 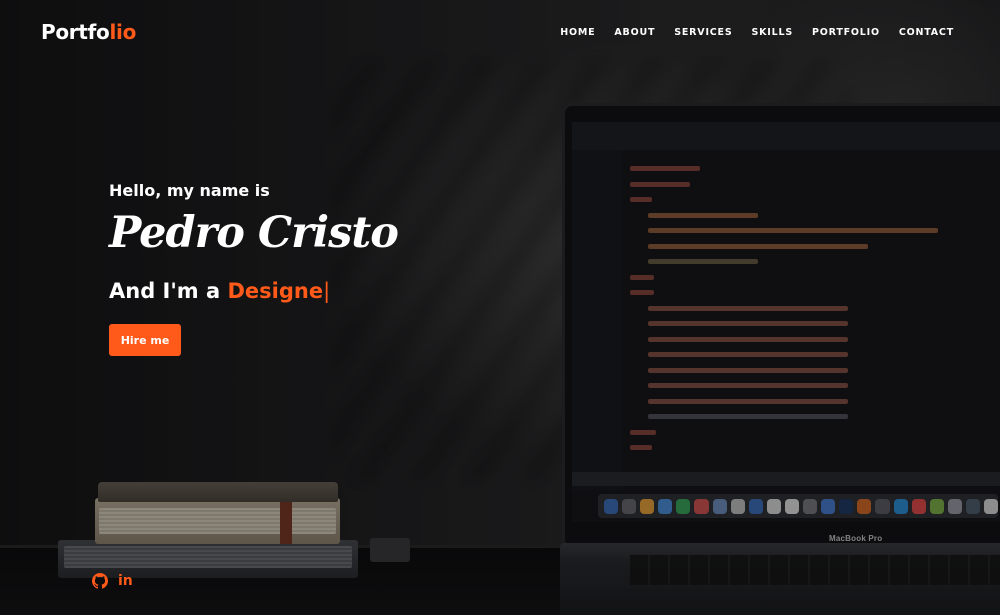 What do you see at coordinates (254, 233) in the screenshot?
I see `hero-name: Pedro Cristo` at bounding box center [254, 233].